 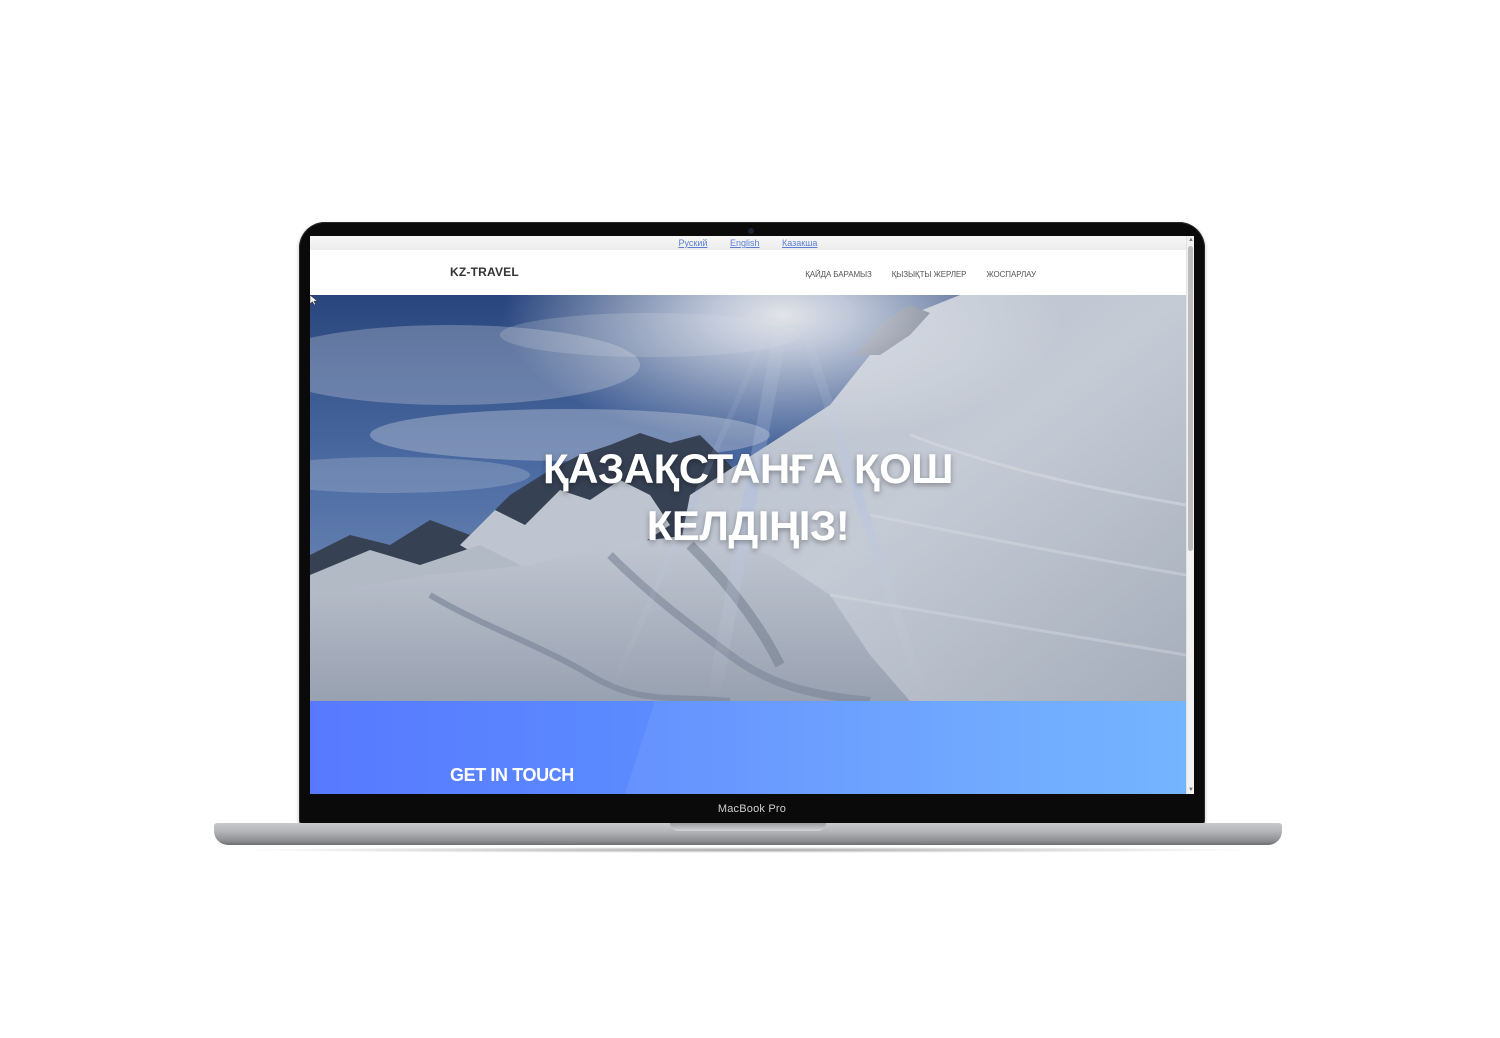 I want to click on lang-link-english: English, so click(x=745, y=243).